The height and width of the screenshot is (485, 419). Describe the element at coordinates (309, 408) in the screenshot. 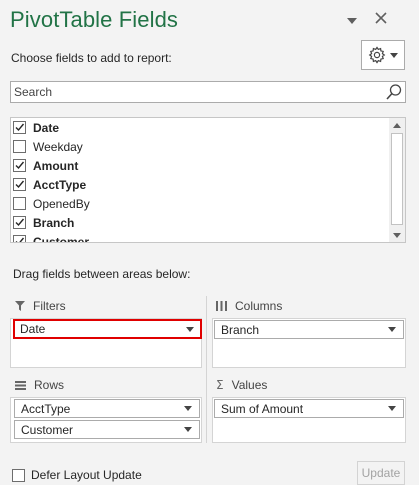

I see `value-chip-sum-of-amount: Sum of Amount` at that location.